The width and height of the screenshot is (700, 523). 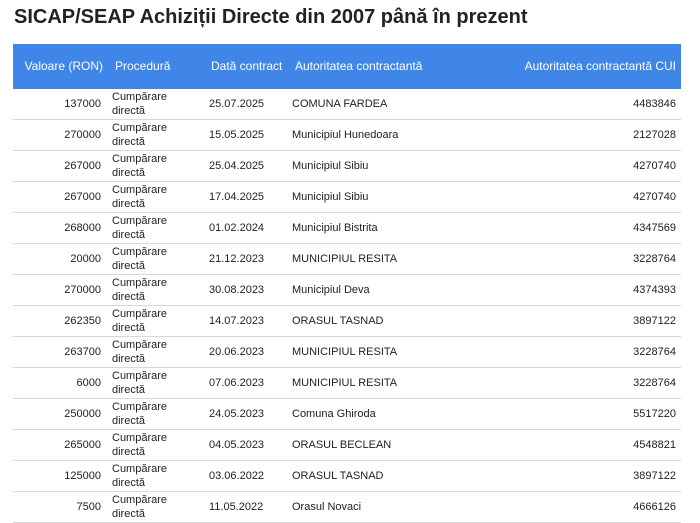 I want to click on cell-valoare: 20000, so click(x=61, y=259).